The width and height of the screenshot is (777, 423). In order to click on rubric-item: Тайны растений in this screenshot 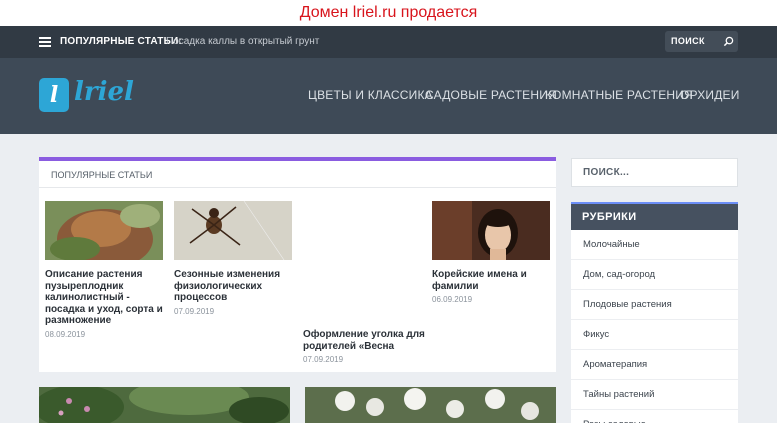, I will do `click(654, 395)`.